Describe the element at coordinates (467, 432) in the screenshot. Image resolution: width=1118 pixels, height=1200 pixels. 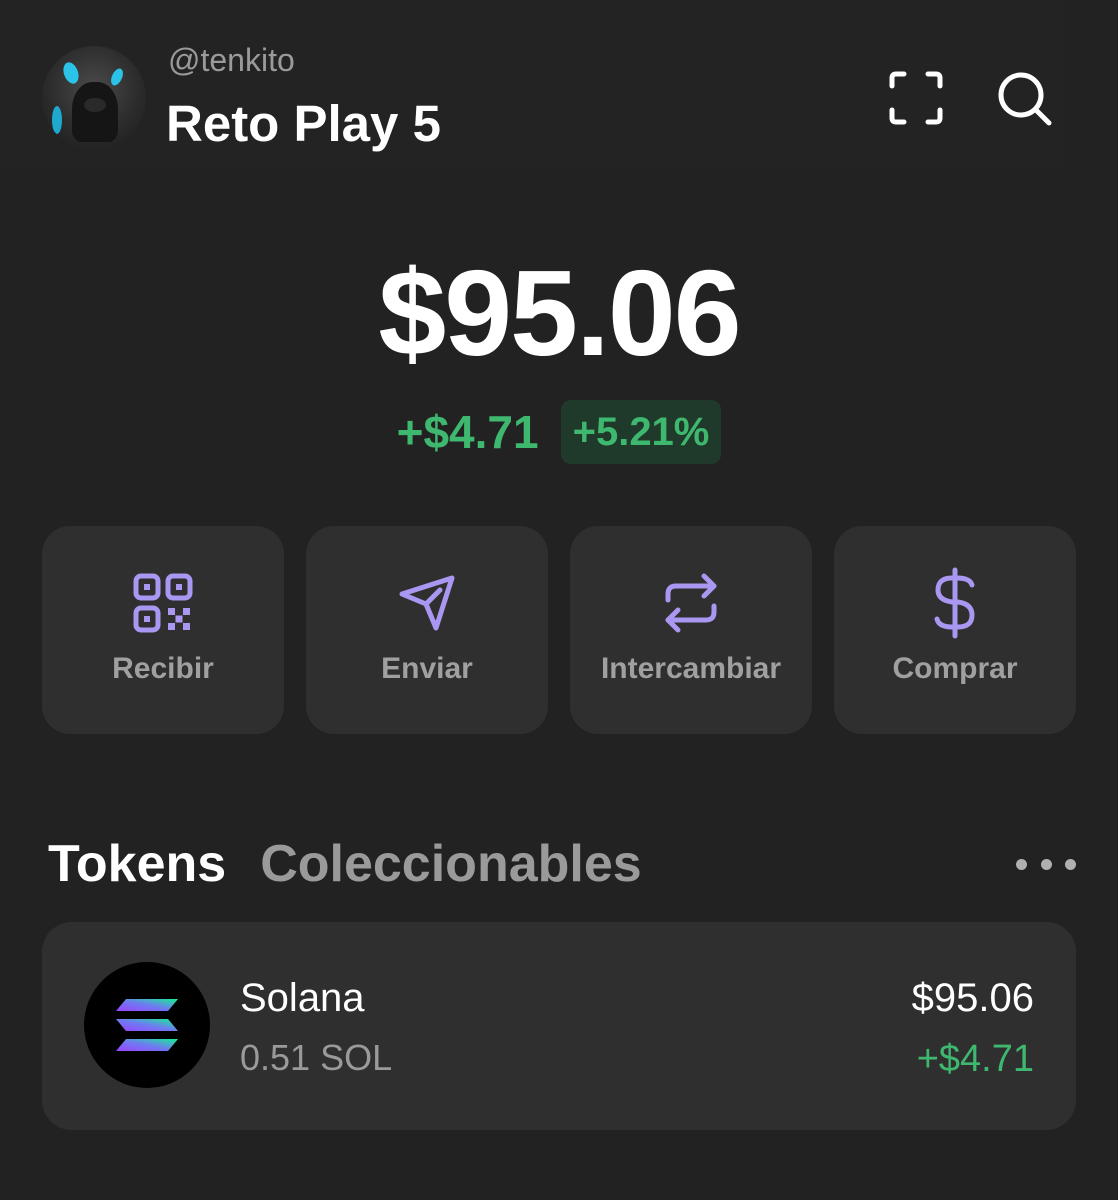
I see `balance-change-amount: +$4.71` at that location.